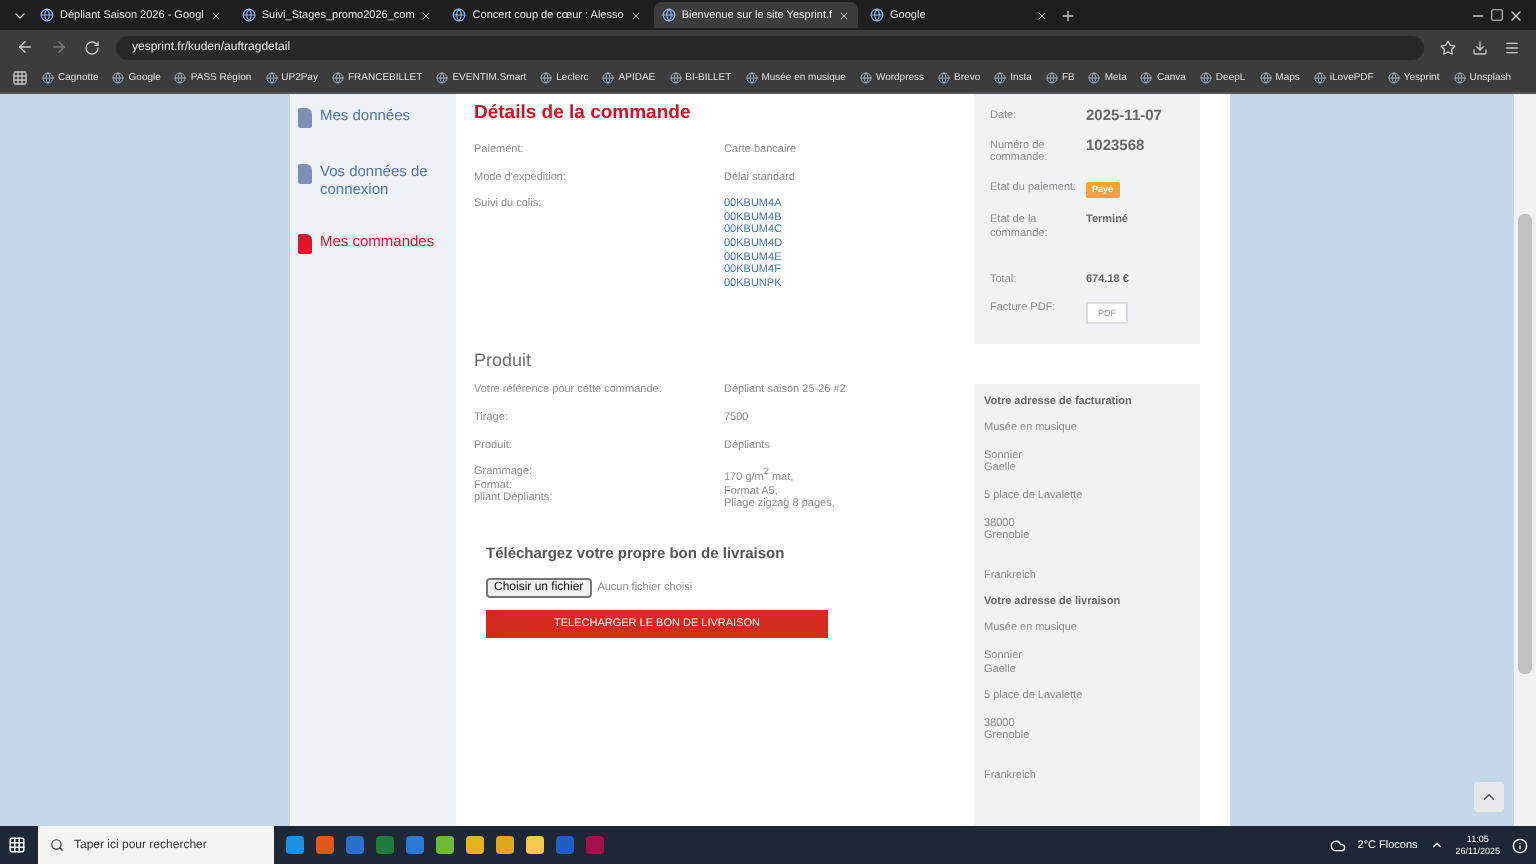  I want to click on forward-icon, so click(59, 47).